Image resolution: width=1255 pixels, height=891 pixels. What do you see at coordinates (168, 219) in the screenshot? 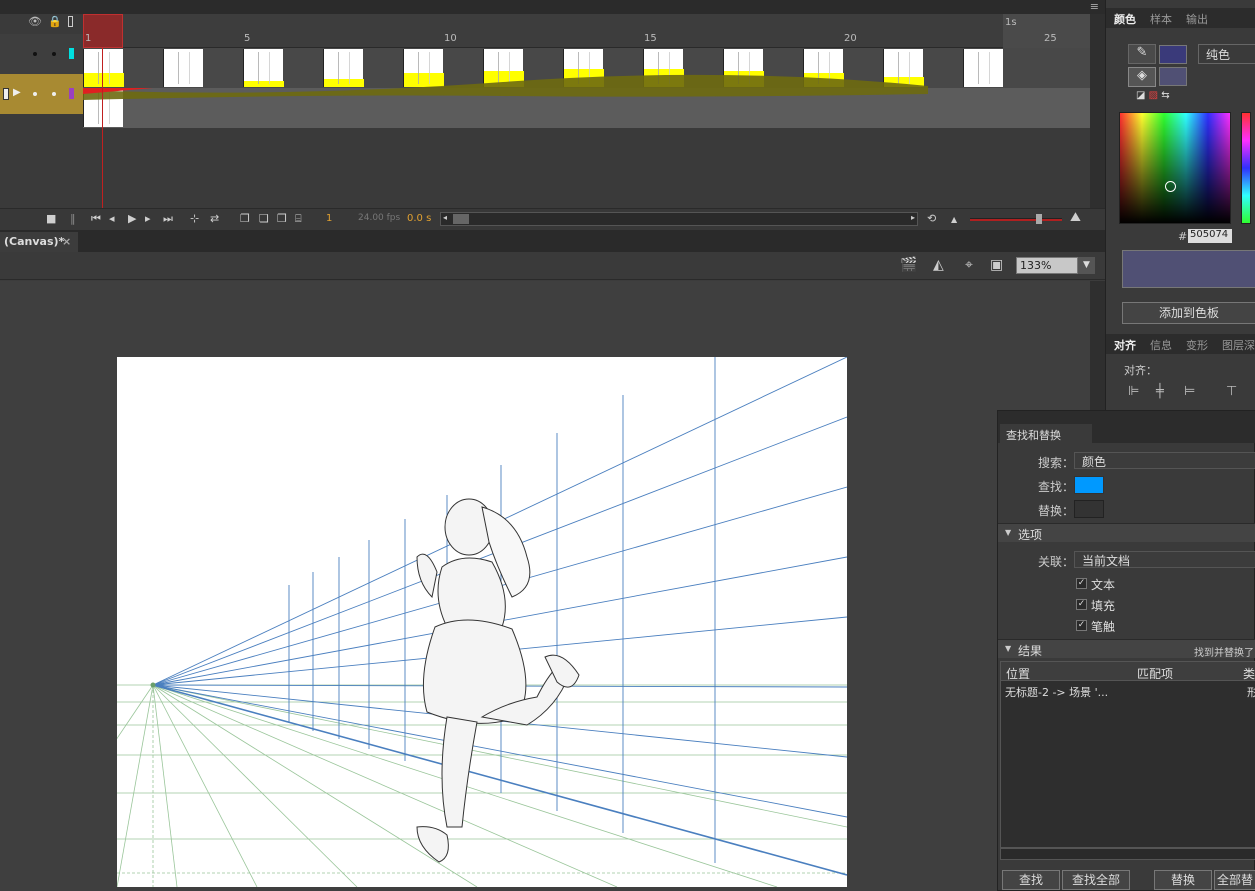
I see `go-to-last-frame-icon: ⏭` at bounding box center [168, 219].